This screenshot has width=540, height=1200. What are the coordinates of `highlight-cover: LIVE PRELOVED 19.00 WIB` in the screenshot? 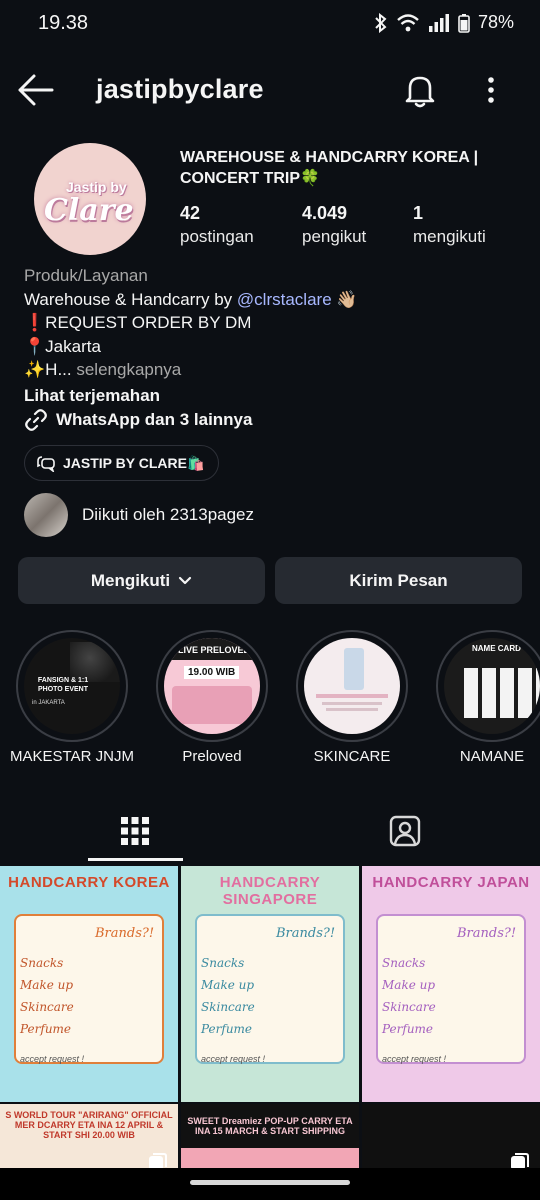 It's located at (212, 686).